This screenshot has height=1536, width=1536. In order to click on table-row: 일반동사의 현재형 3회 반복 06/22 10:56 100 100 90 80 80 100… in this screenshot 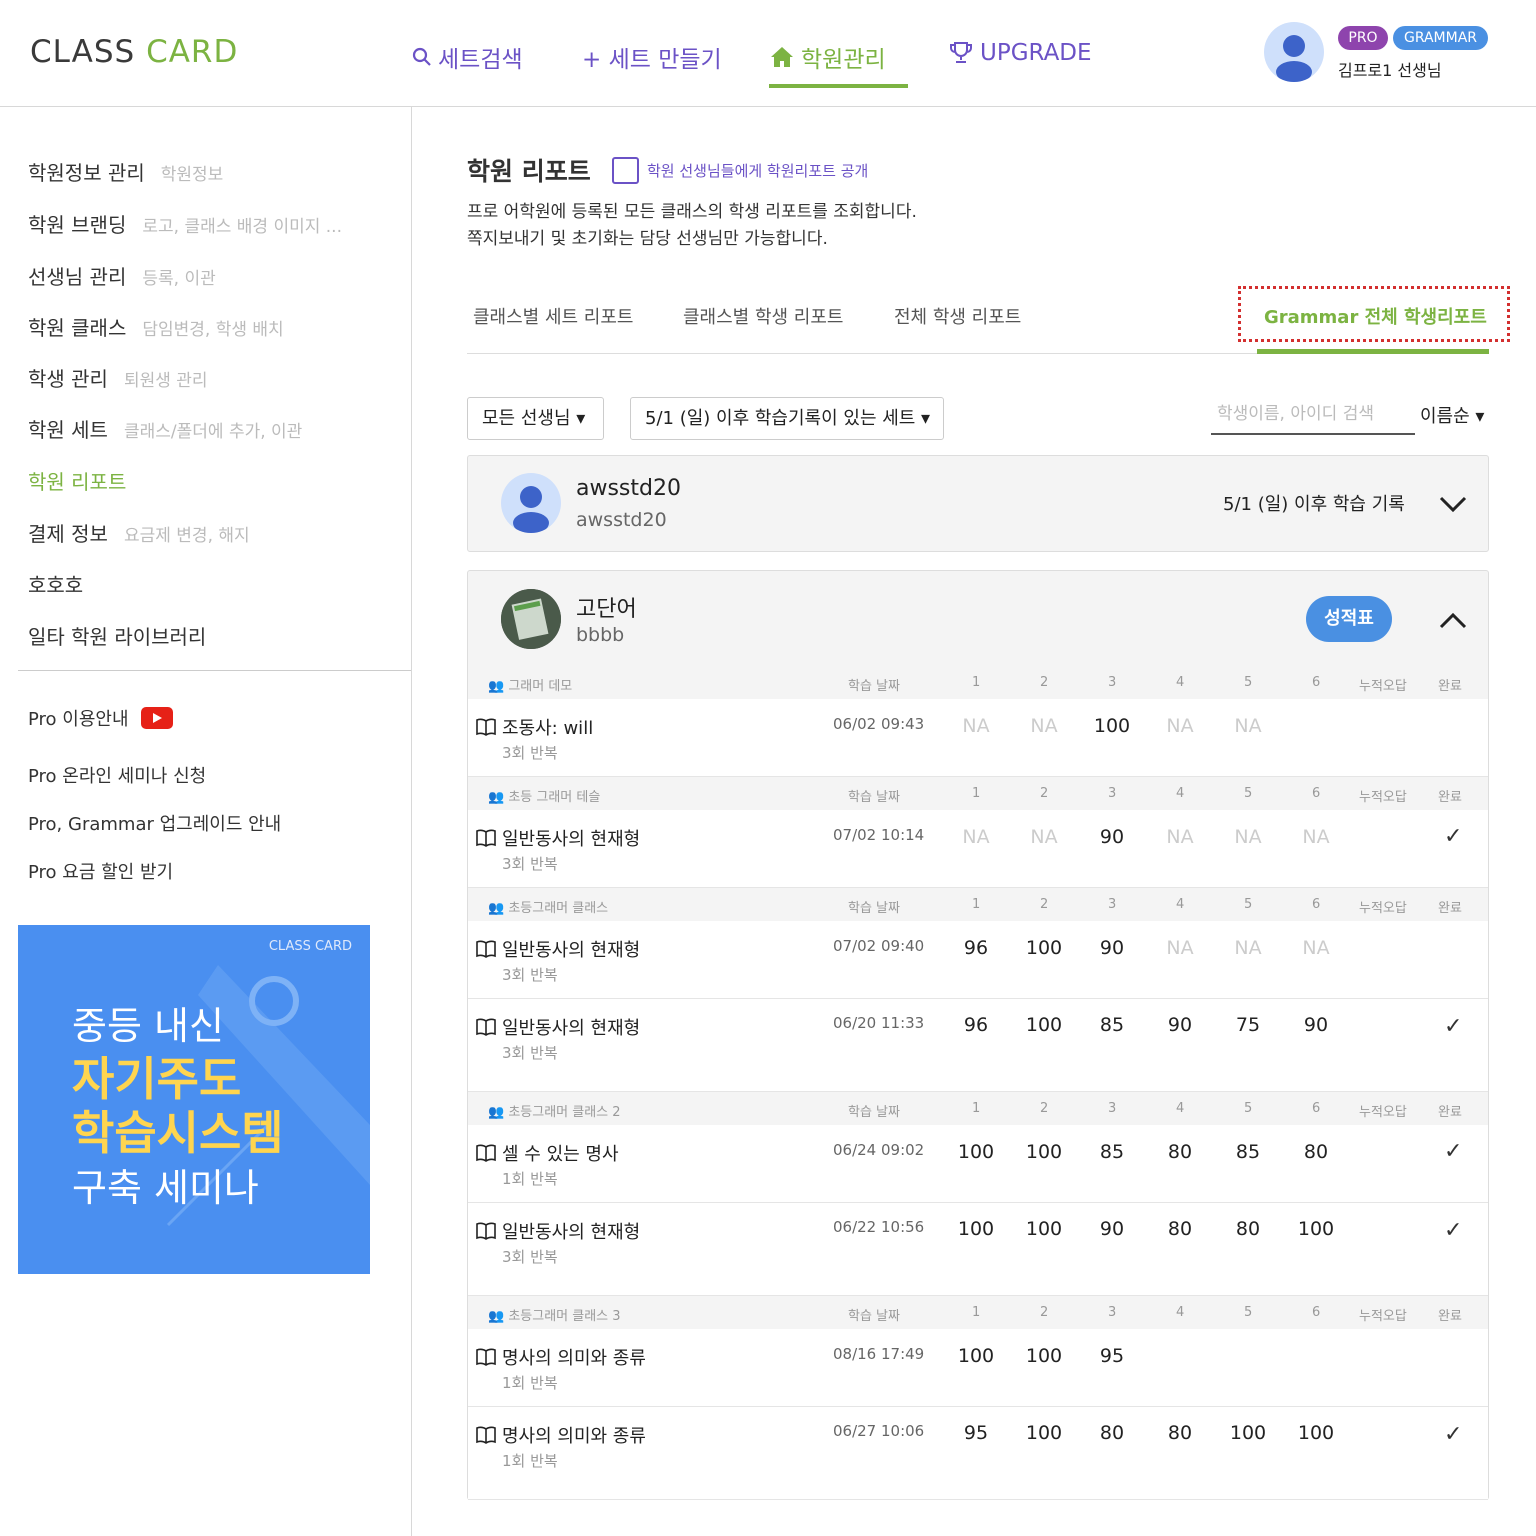, I will do `click(978, 1249)`.